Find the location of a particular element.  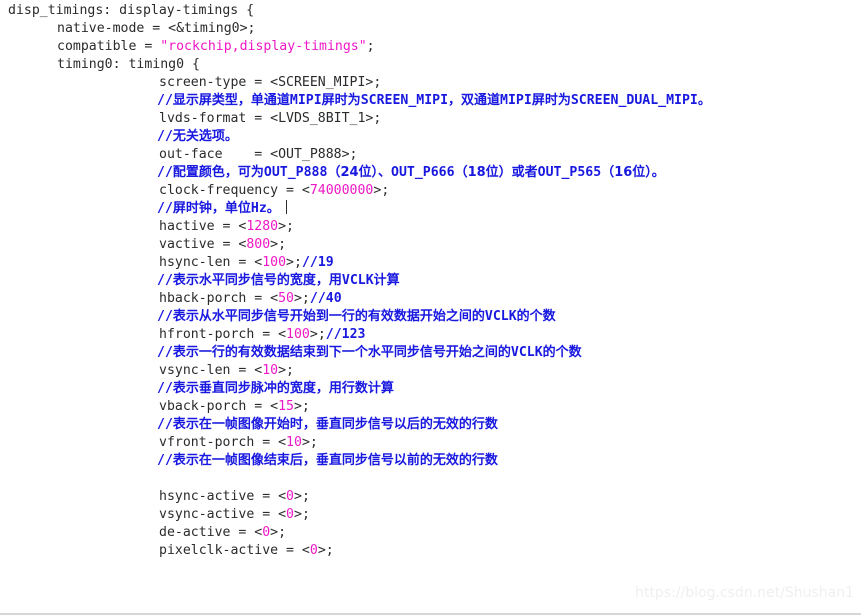

trailing-comment: //123 is located at coordinates (345, 334).